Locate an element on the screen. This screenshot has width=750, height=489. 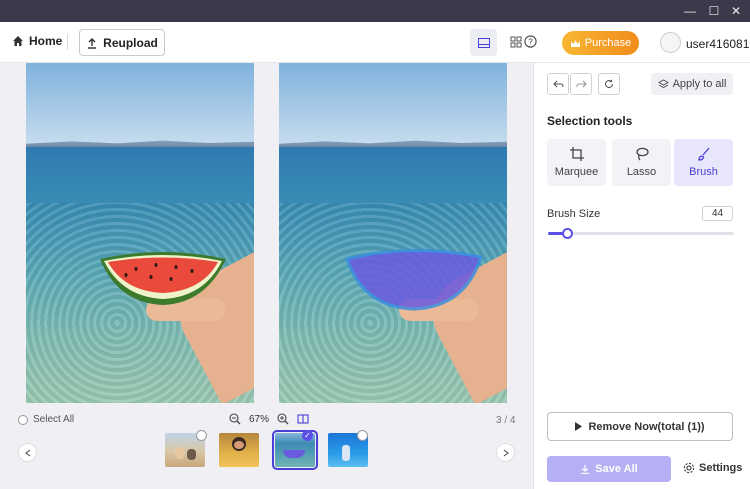
tool-lasso-label: Lasso is located at coordinates (641, 172).